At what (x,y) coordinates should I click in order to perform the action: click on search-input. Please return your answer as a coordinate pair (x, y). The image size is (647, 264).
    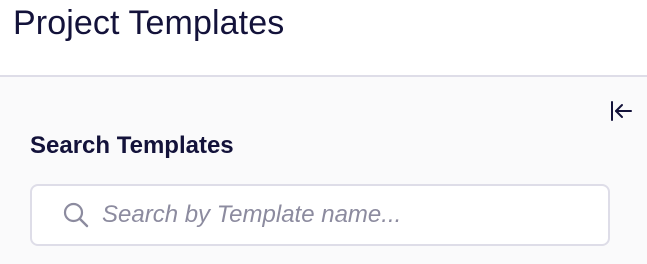
    Looking at the image, I should click on (342, 215).